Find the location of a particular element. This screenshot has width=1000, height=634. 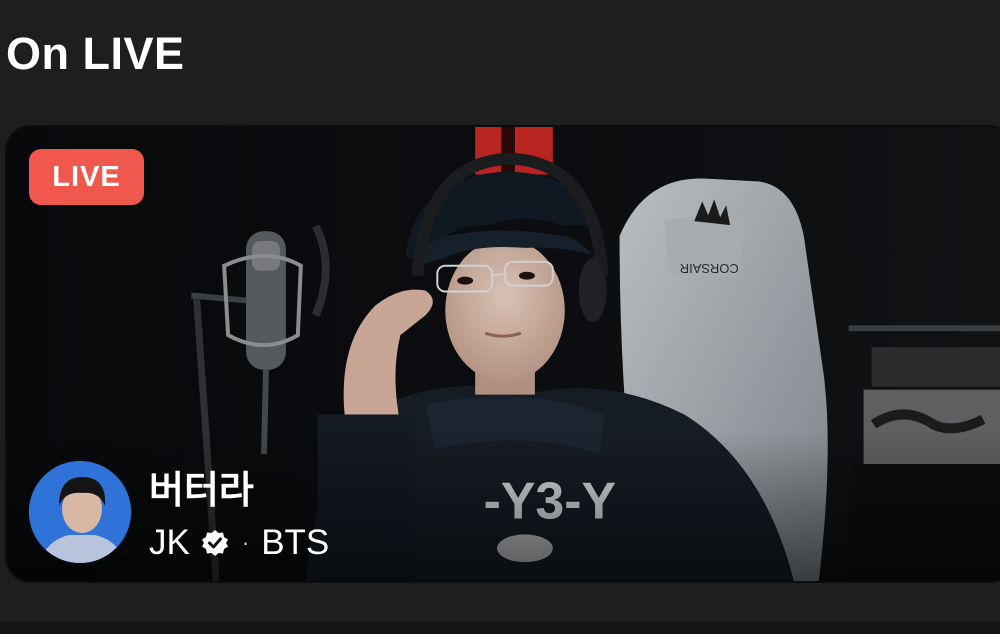

verified-badge-icon is located at coordinates (214, 543).